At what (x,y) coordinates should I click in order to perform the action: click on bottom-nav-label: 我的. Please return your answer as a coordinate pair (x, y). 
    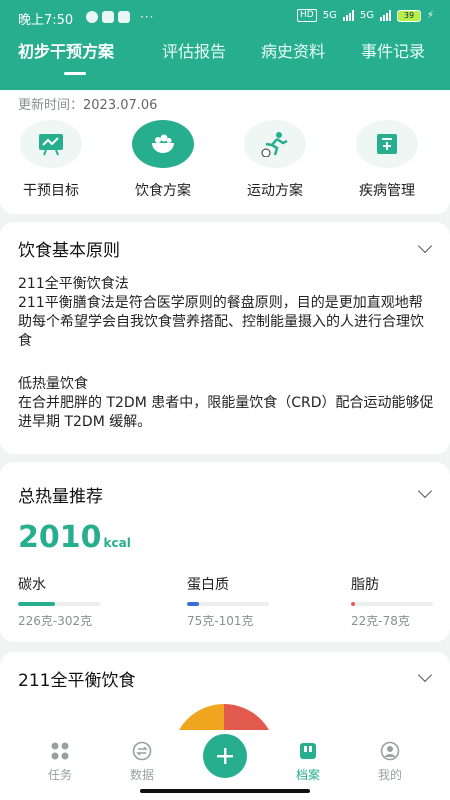
    Looking at the image, I should click on (389, 775).